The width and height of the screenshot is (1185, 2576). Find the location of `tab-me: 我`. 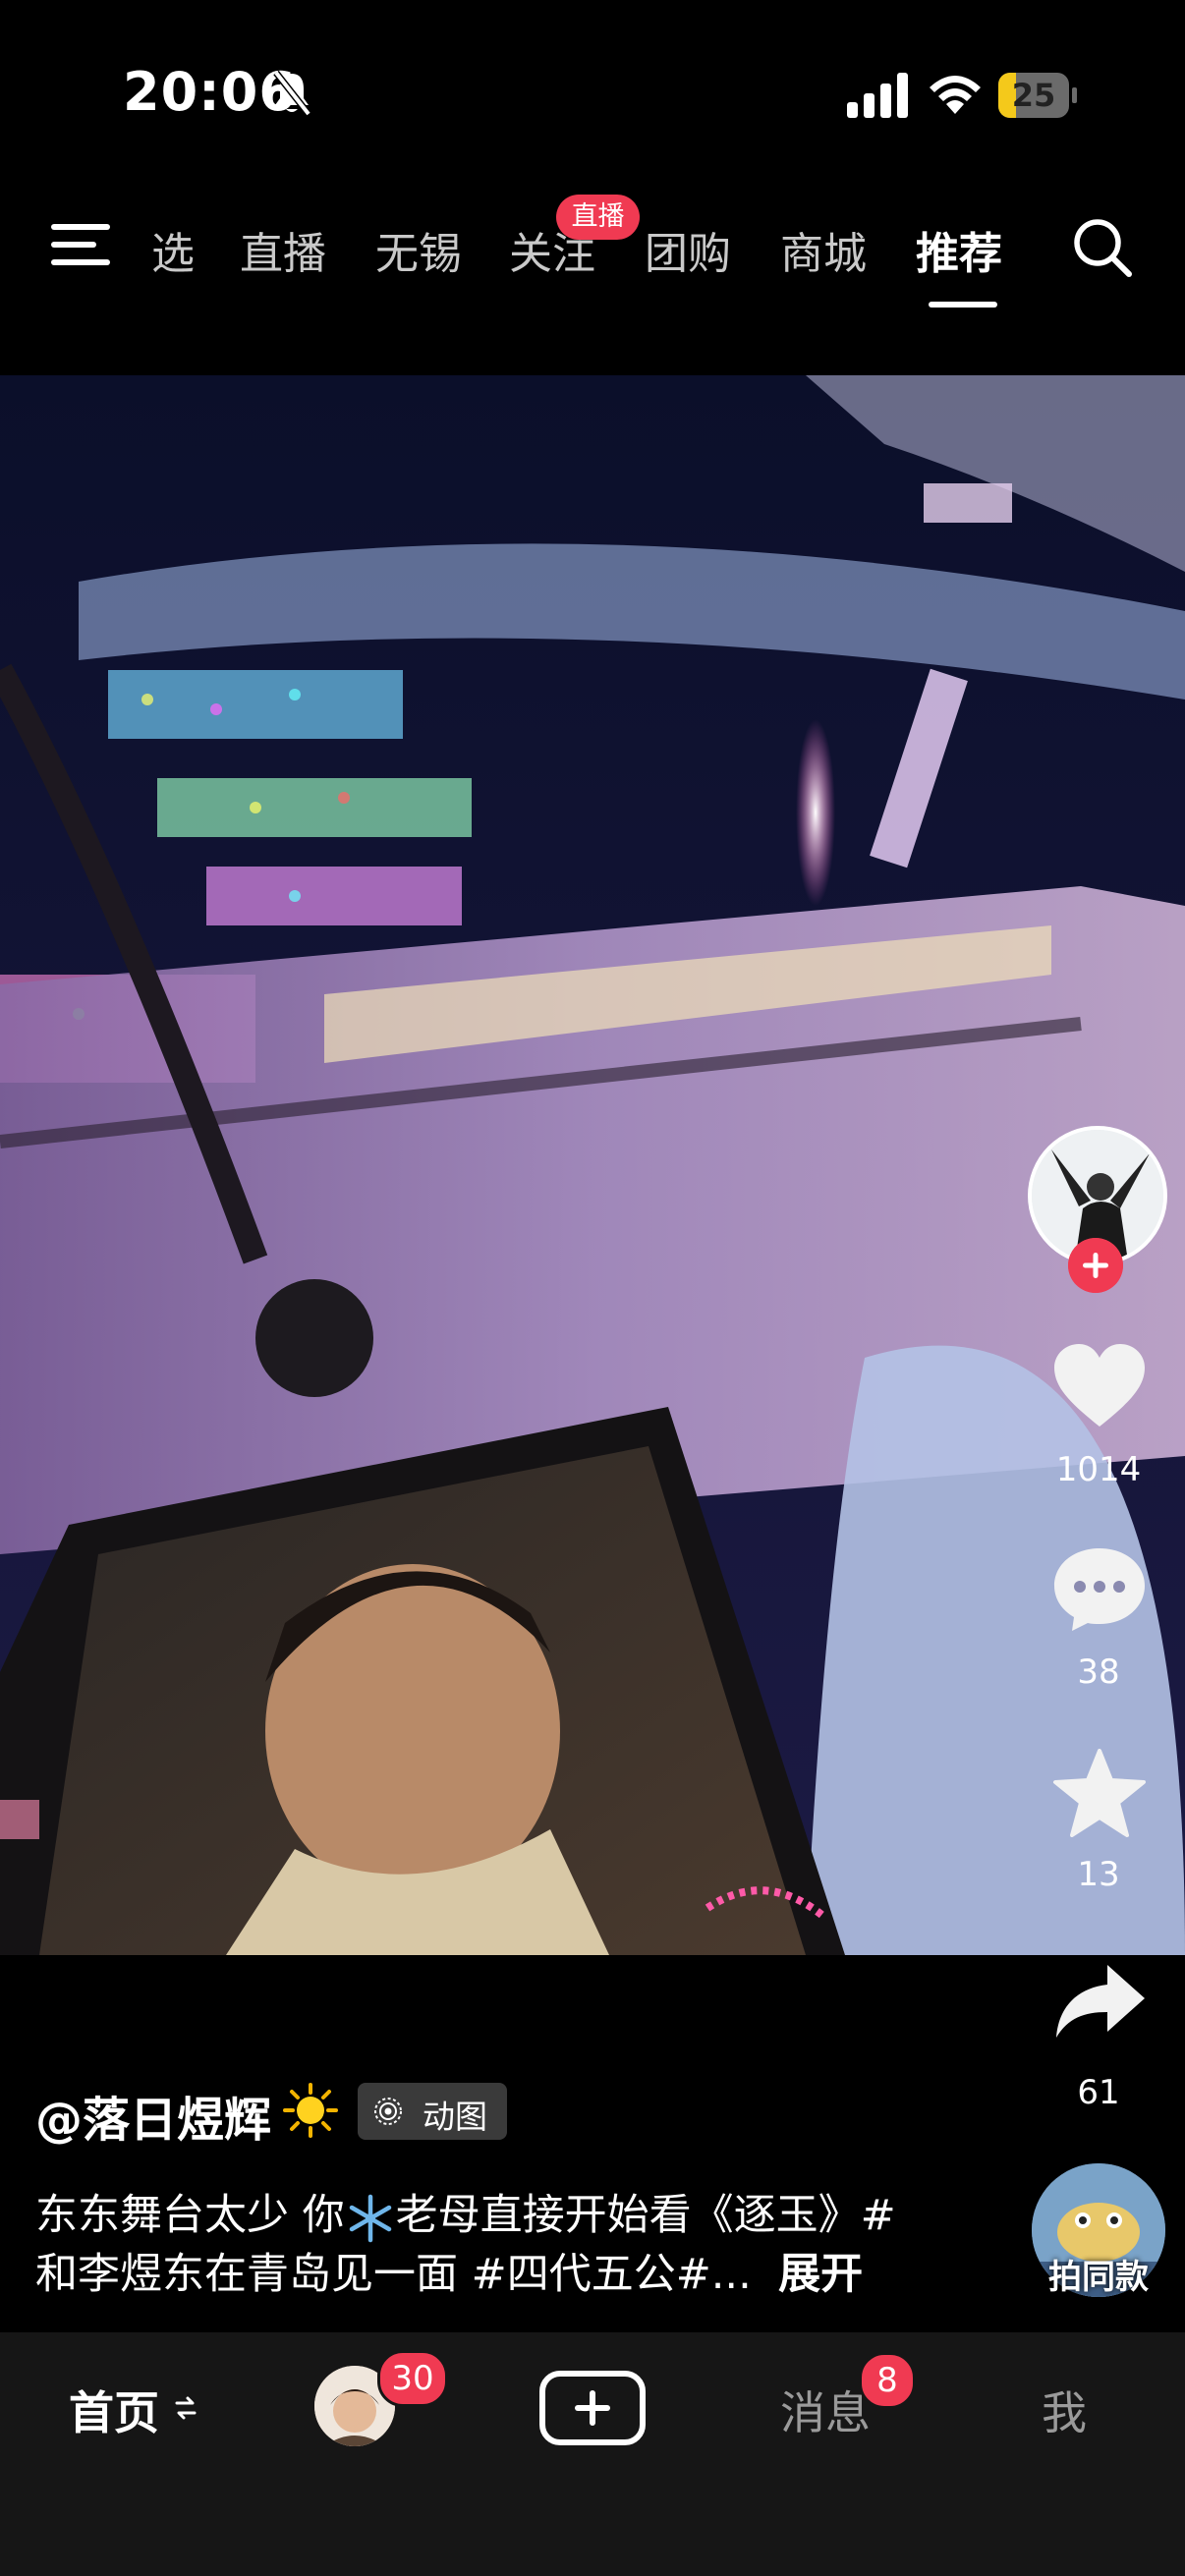

tab-me: 我 is located at coordinates (1065, 2410).